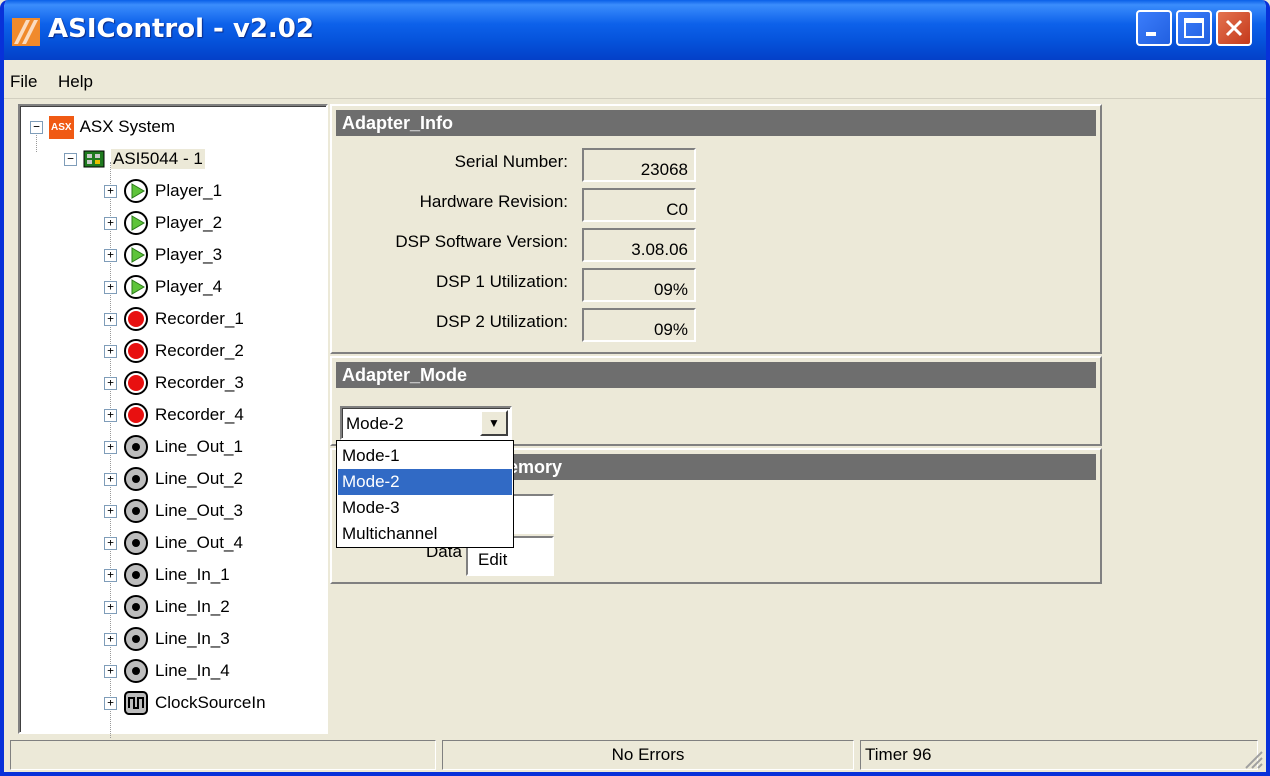  What do you see at coordinates (1253, 759) in the screenshot?
I see `resize-grip-icon` at bounding box center [1253, 759].